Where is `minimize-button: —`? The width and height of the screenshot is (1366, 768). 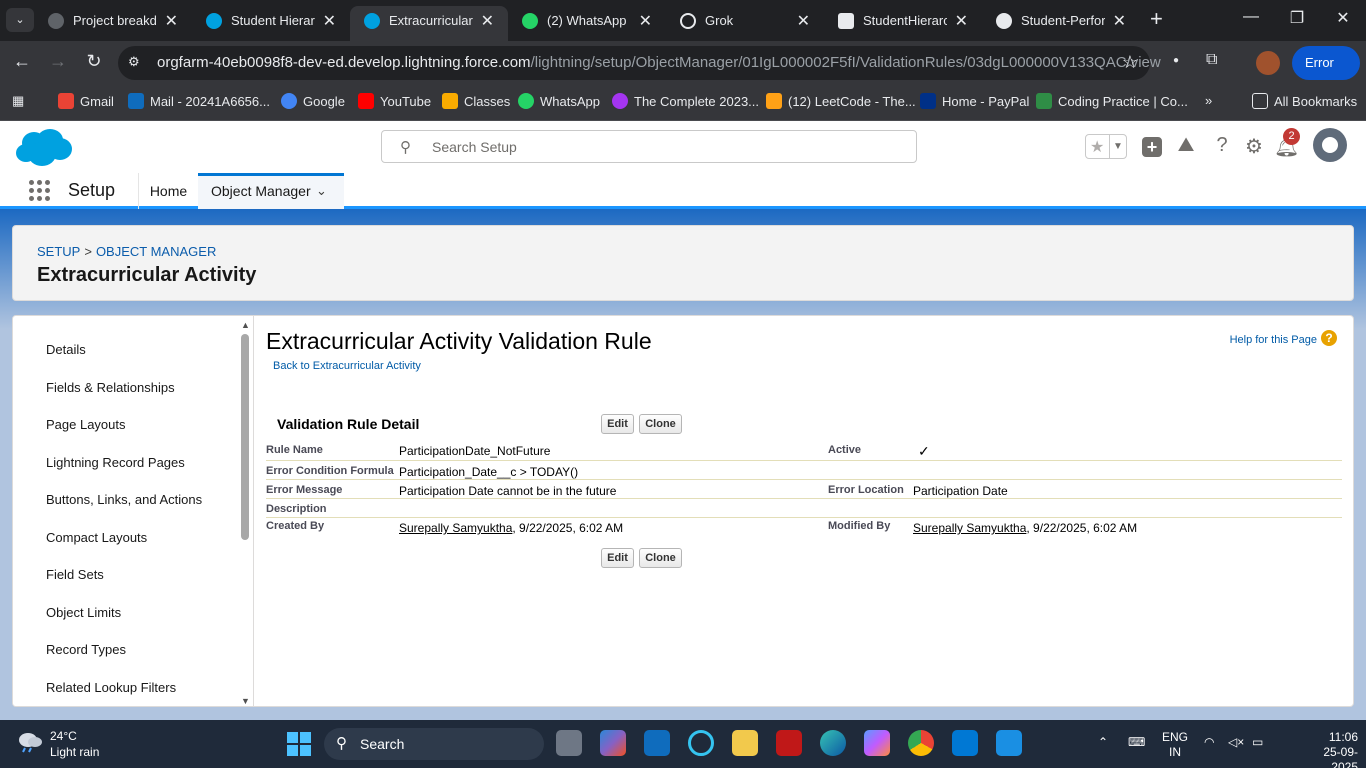 minimize-button: — is located at coordinates (1251, 17).